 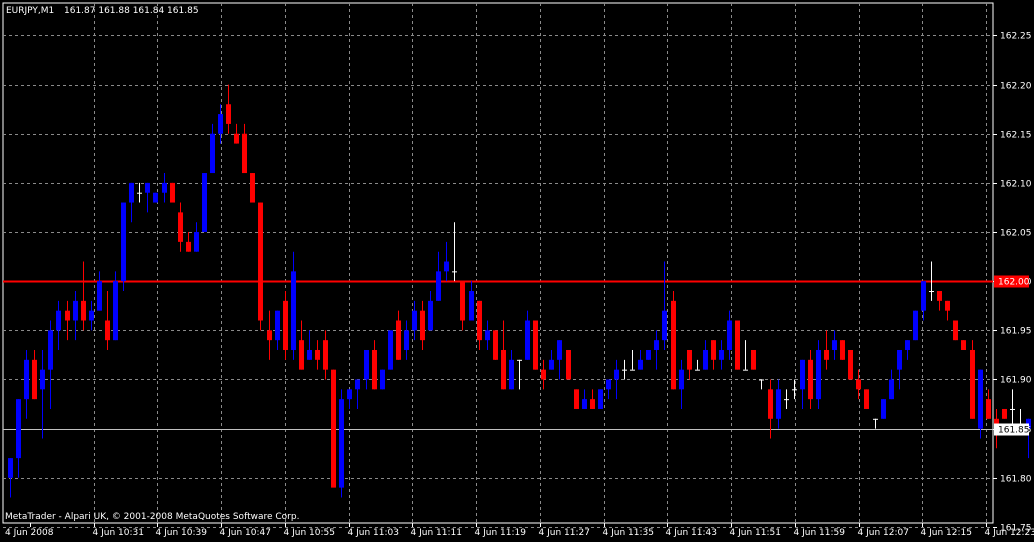 What do you see at coordinates (883, 533) in the screenshot?
I see `x-tick-label: 4 Jun 12:07` at bounding box center [883, 533].